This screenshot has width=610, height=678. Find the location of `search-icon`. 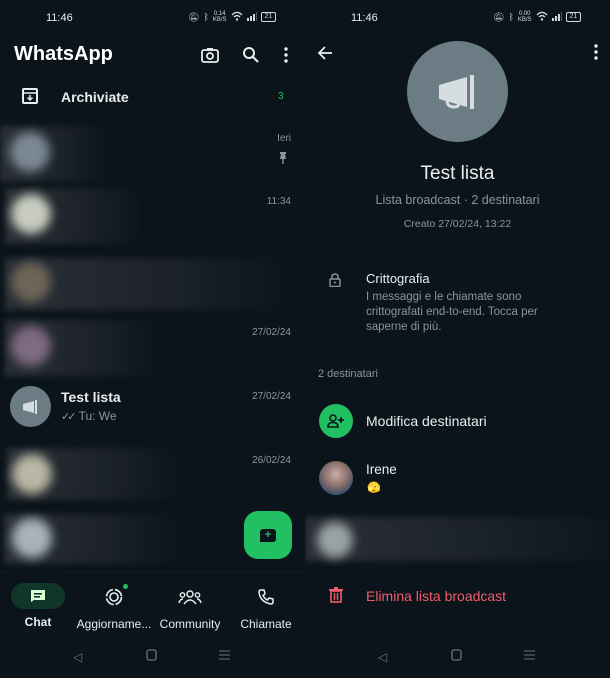

search-icon is located at coordinates (251, 55).